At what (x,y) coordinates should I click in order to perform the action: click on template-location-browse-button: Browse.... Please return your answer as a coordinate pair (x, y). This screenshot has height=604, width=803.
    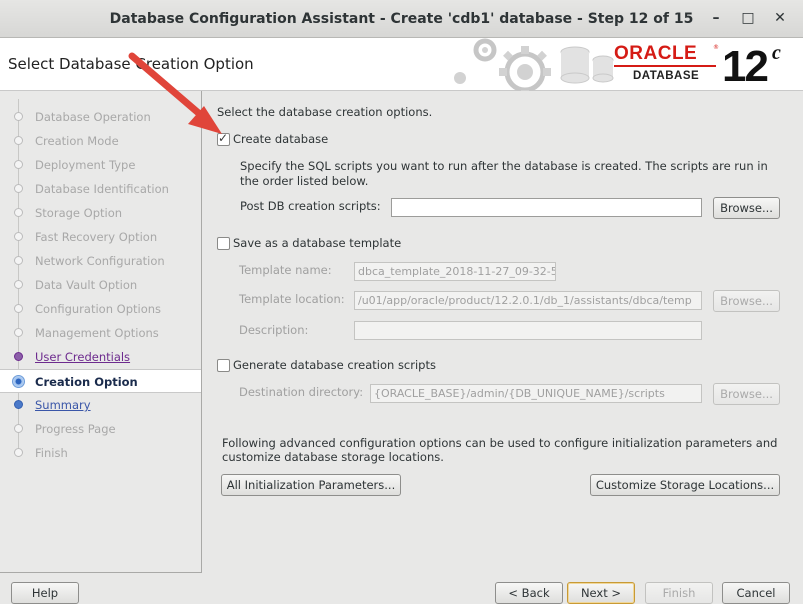
    Looking at the image, I should click on (746, 301).